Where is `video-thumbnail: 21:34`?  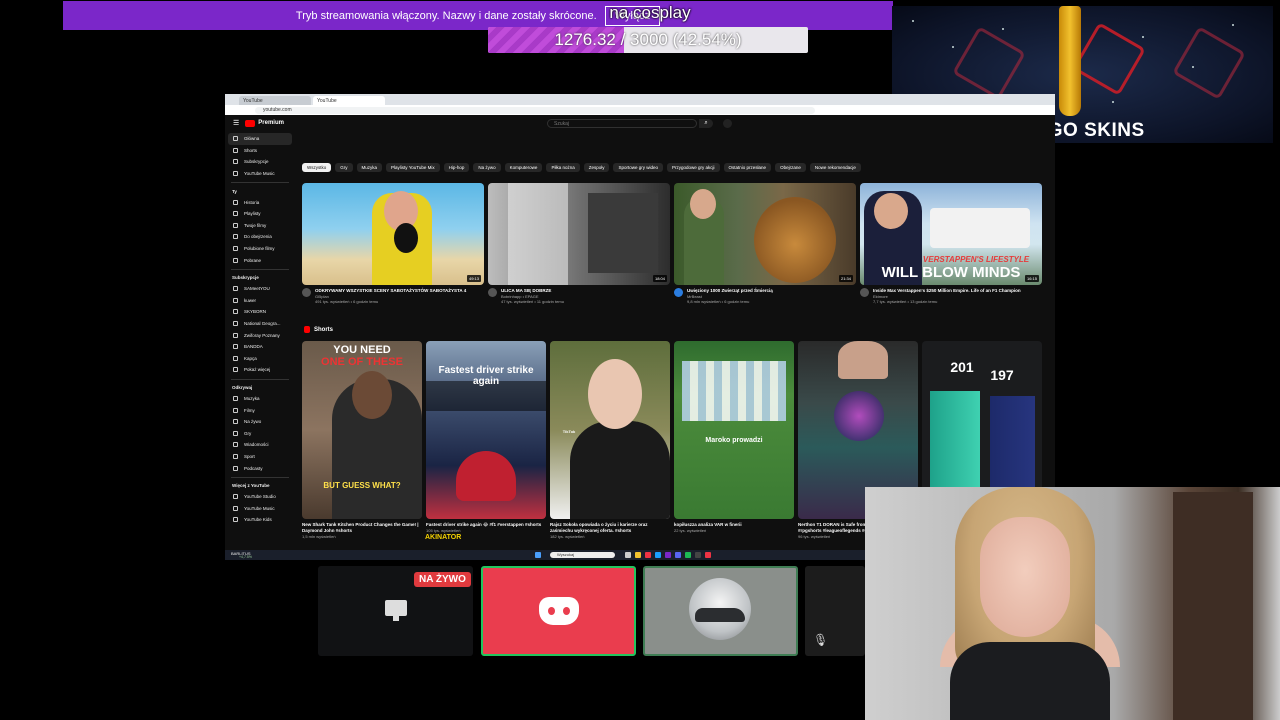 video-thumbnail: 21:34 is located at coordinates (765, 234).